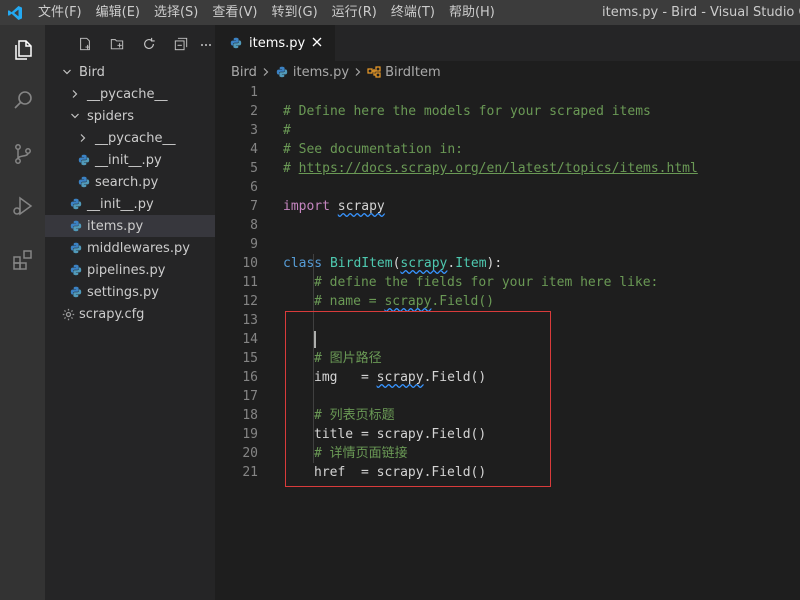  Describe the element at coordinates (250, 453) in the screenshot. I see `line-number: 20` at that location.